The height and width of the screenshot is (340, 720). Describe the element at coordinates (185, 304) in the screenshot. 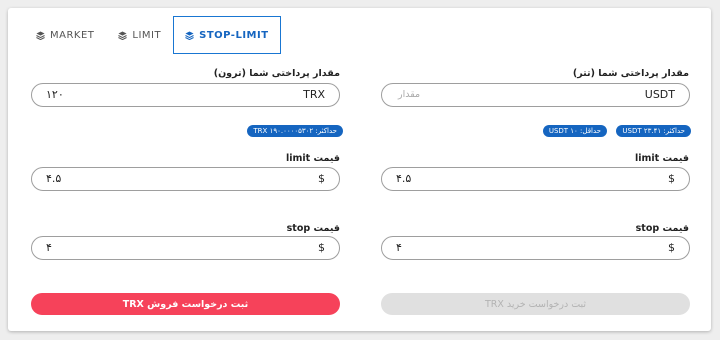

I see `sell-submit-button: ثبت درخواست فروش TRX` at that location.